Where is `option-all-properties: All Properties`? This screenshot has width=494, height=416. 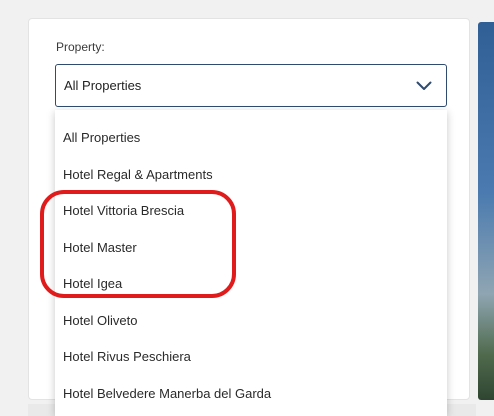 option-all-properties: All Properties is located at coordinates (251, 138).